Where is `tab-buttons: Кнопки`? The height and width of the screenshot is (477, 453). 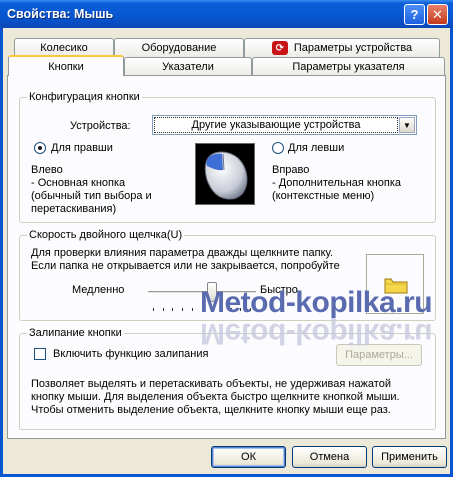 tab-buttons: Кнопки is located at coordinates (66, 65).